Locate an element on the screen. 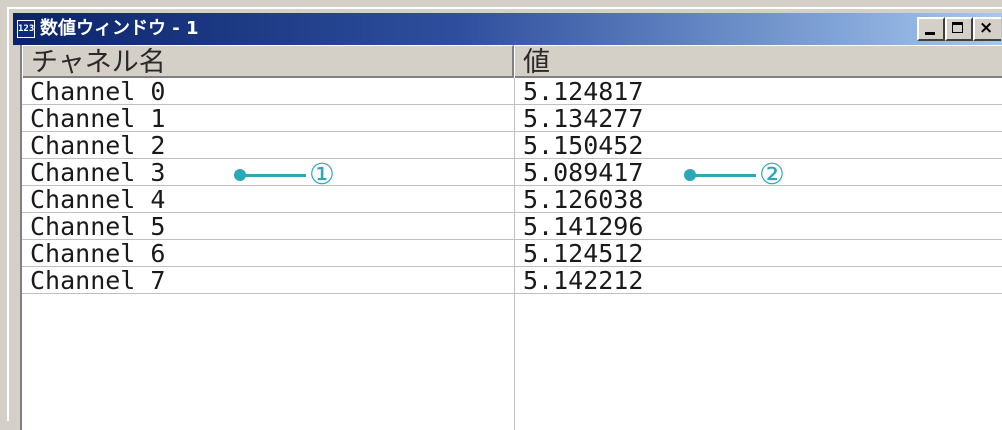 The height and width of the screenshot is (430, 1002). value-cell: 5.142212 is located at coordinates (758, 280).